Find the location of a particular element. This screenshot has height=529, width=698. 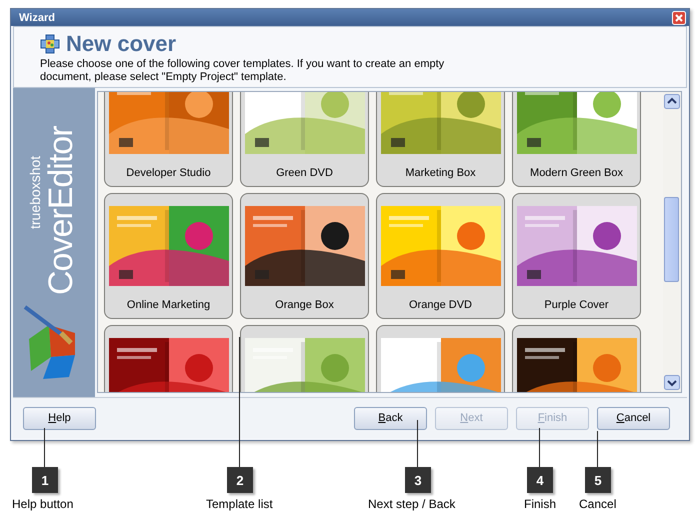

scroll-down-icon is located at coordinates (672, 382).